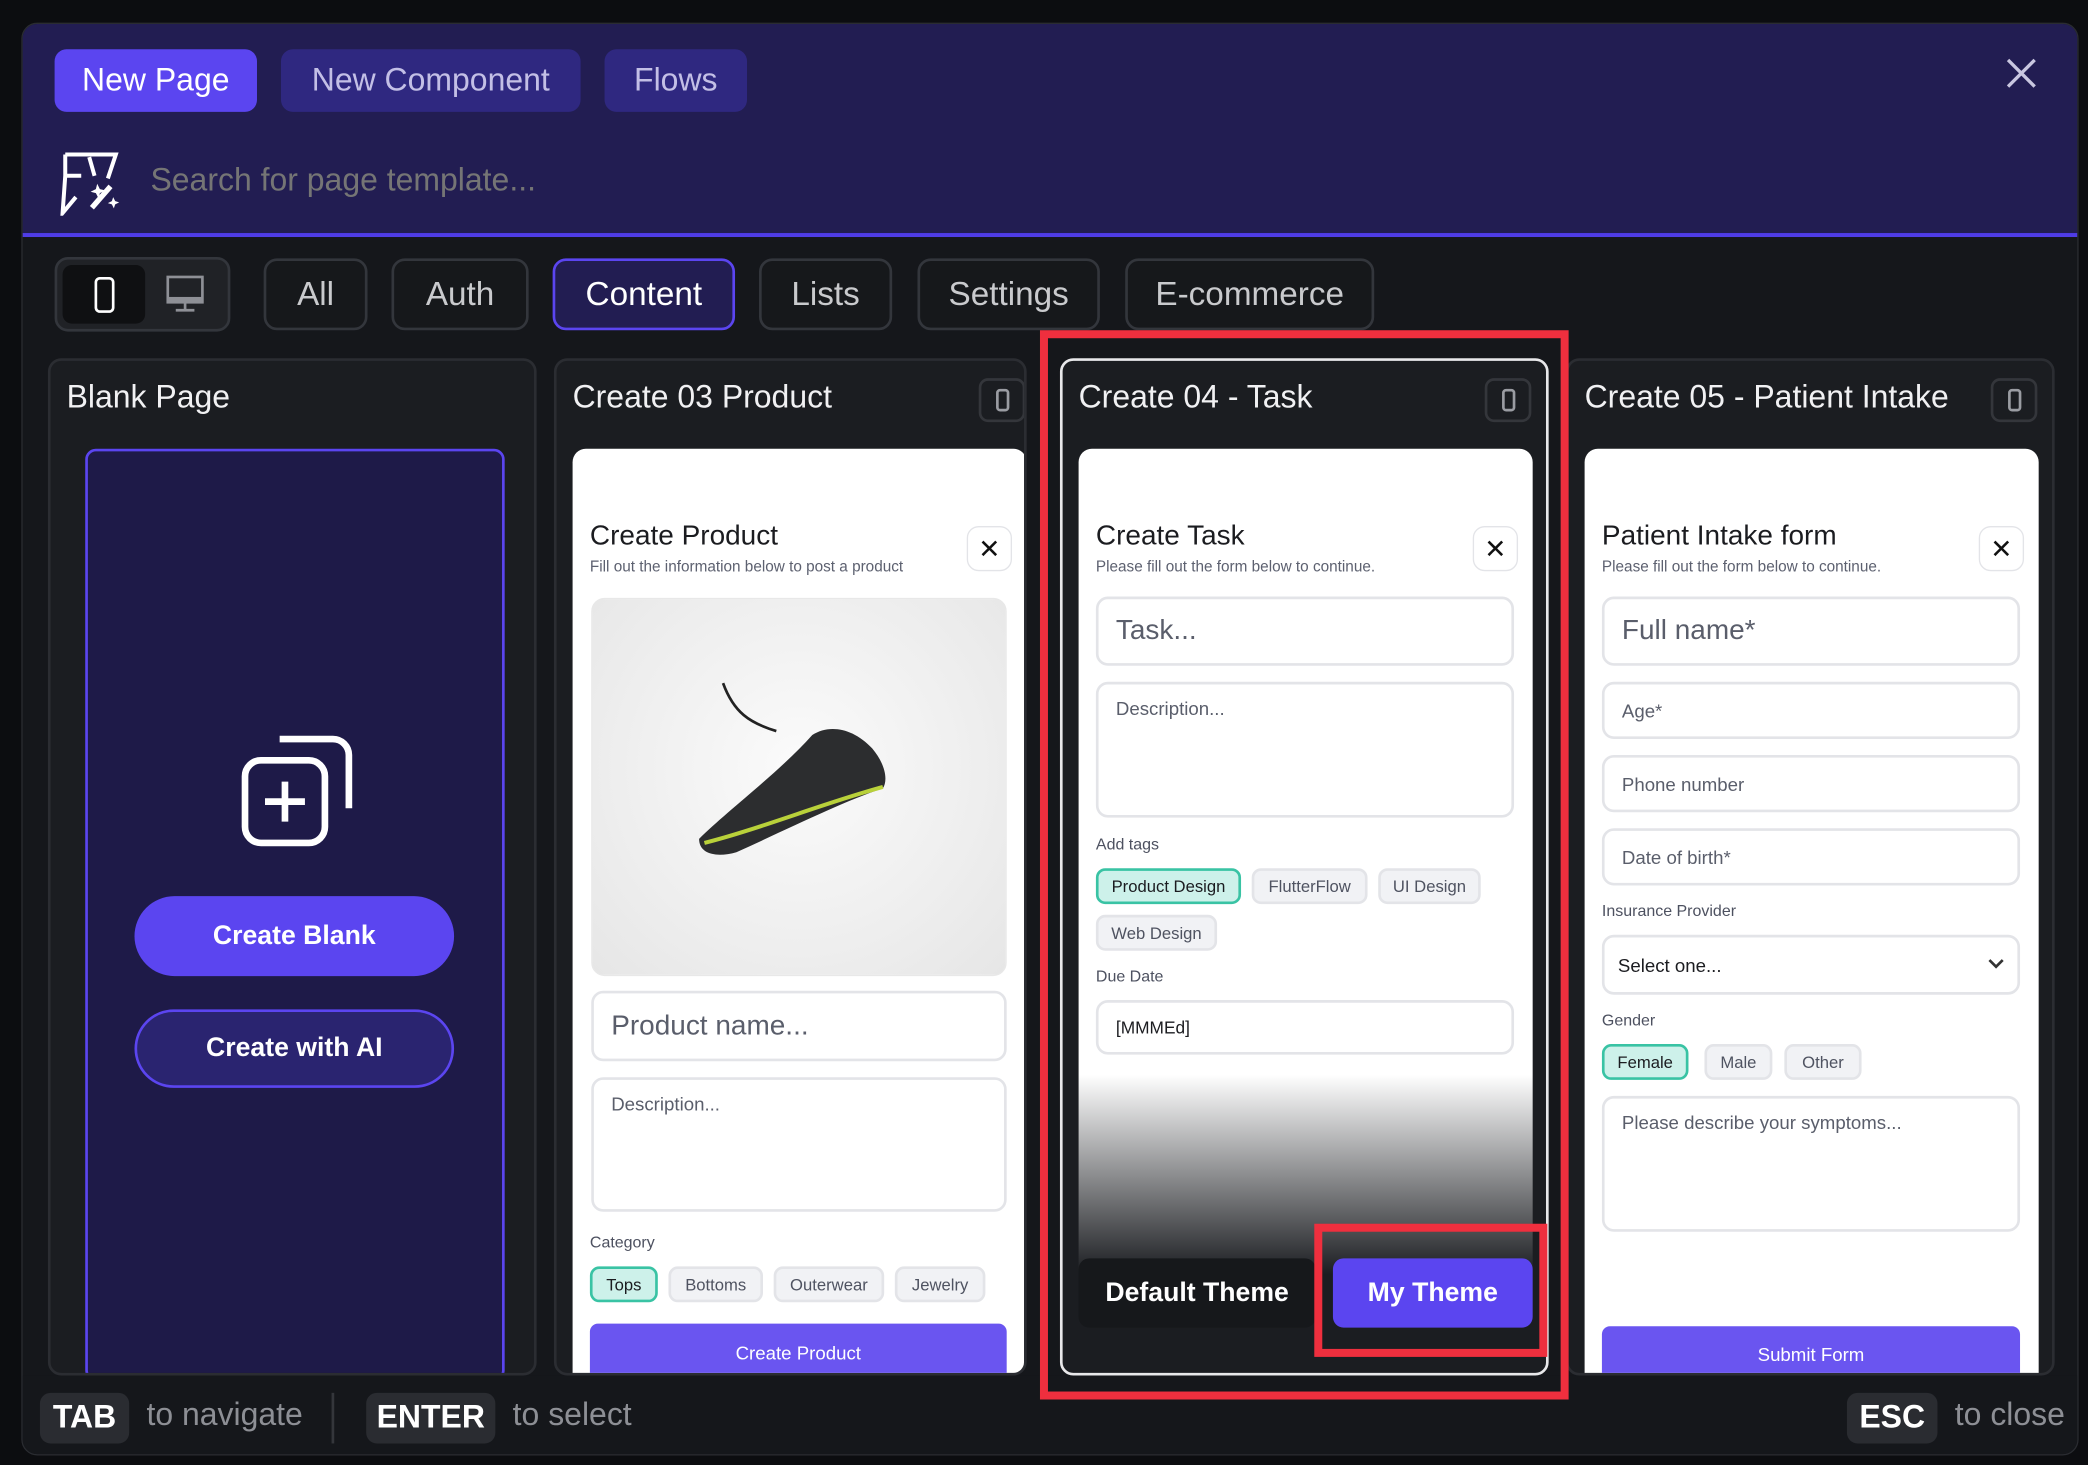 The height and width of the screenshot is (1465, 2088). I want to click on chip-outerwear: Outerwear, so click(829, 1284).